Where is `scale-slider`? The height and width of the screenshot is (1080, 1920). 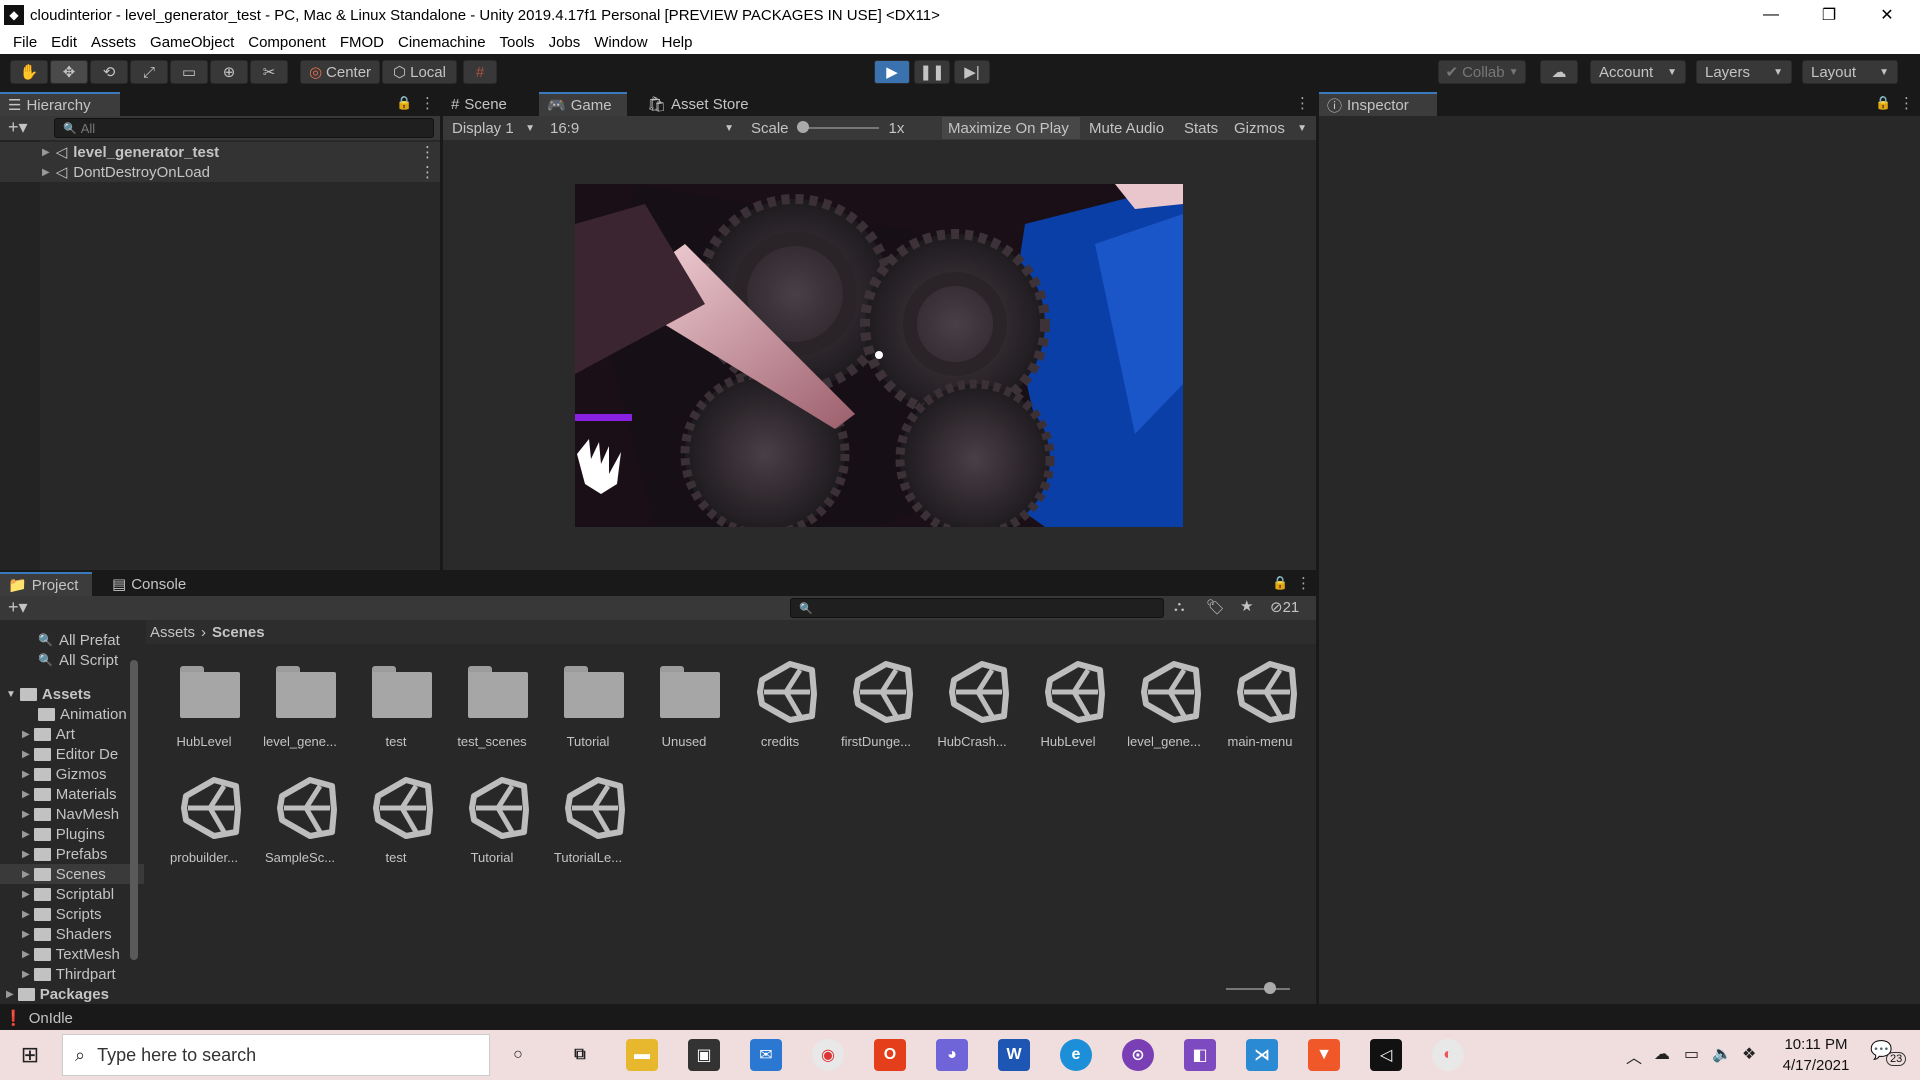
scale-slider is located at coordinates (837, 127).